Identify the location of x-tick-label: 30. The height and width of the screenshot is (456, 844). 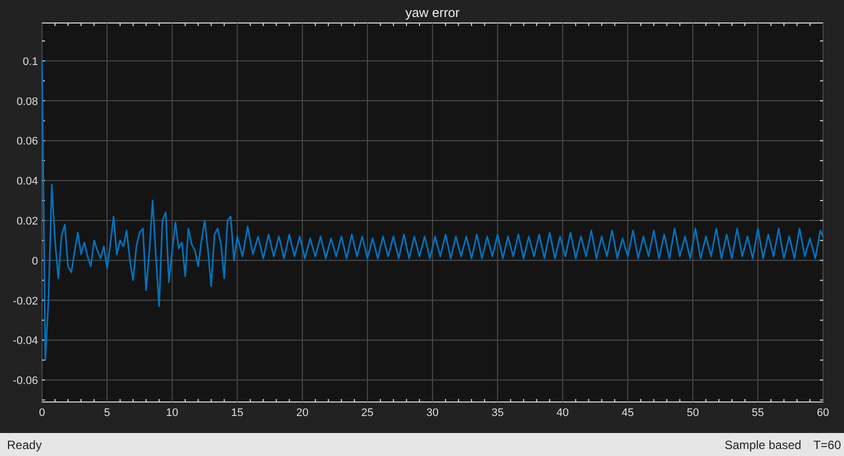
(432, 413).